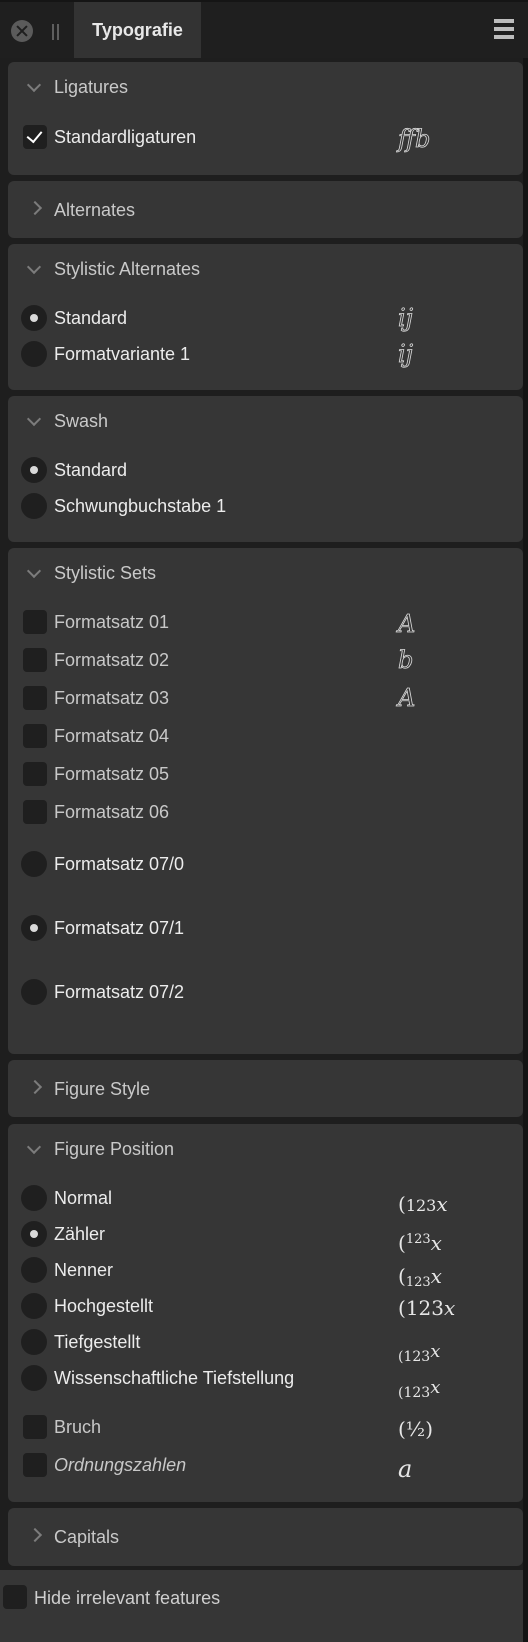 The image size is (528, 1642). Describe the element at coordinates (120, 1465) in the screenshot. I see `option-label: Ordnungszahlen` at that location.